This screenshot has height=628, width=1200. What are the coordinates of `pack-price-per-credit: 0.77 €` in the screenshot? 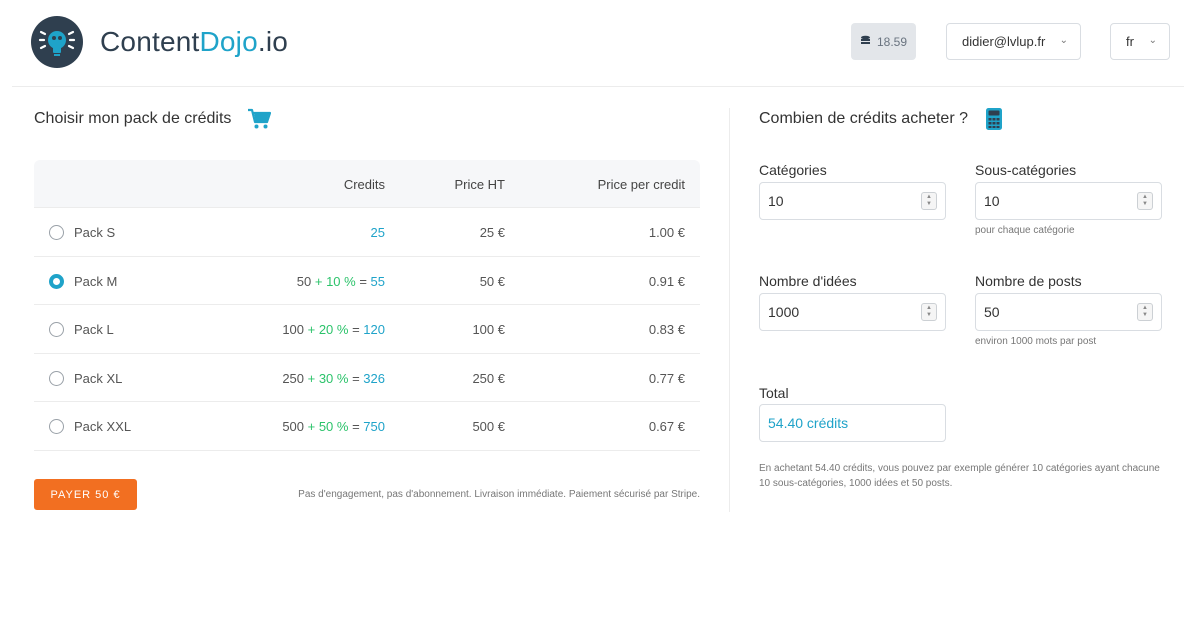 It's located at (666, 378).